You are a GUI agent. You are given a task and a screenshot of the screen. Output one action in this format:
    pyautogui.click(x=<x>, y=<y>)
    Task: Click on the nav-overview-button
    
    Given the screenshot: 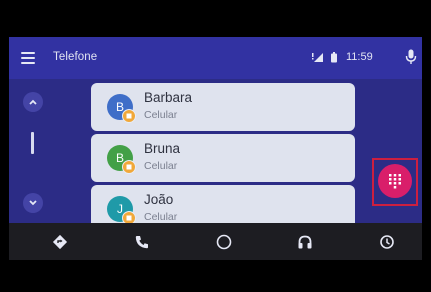 What is the action you would take?
    pyautogui.click(x=387, y=242)
    